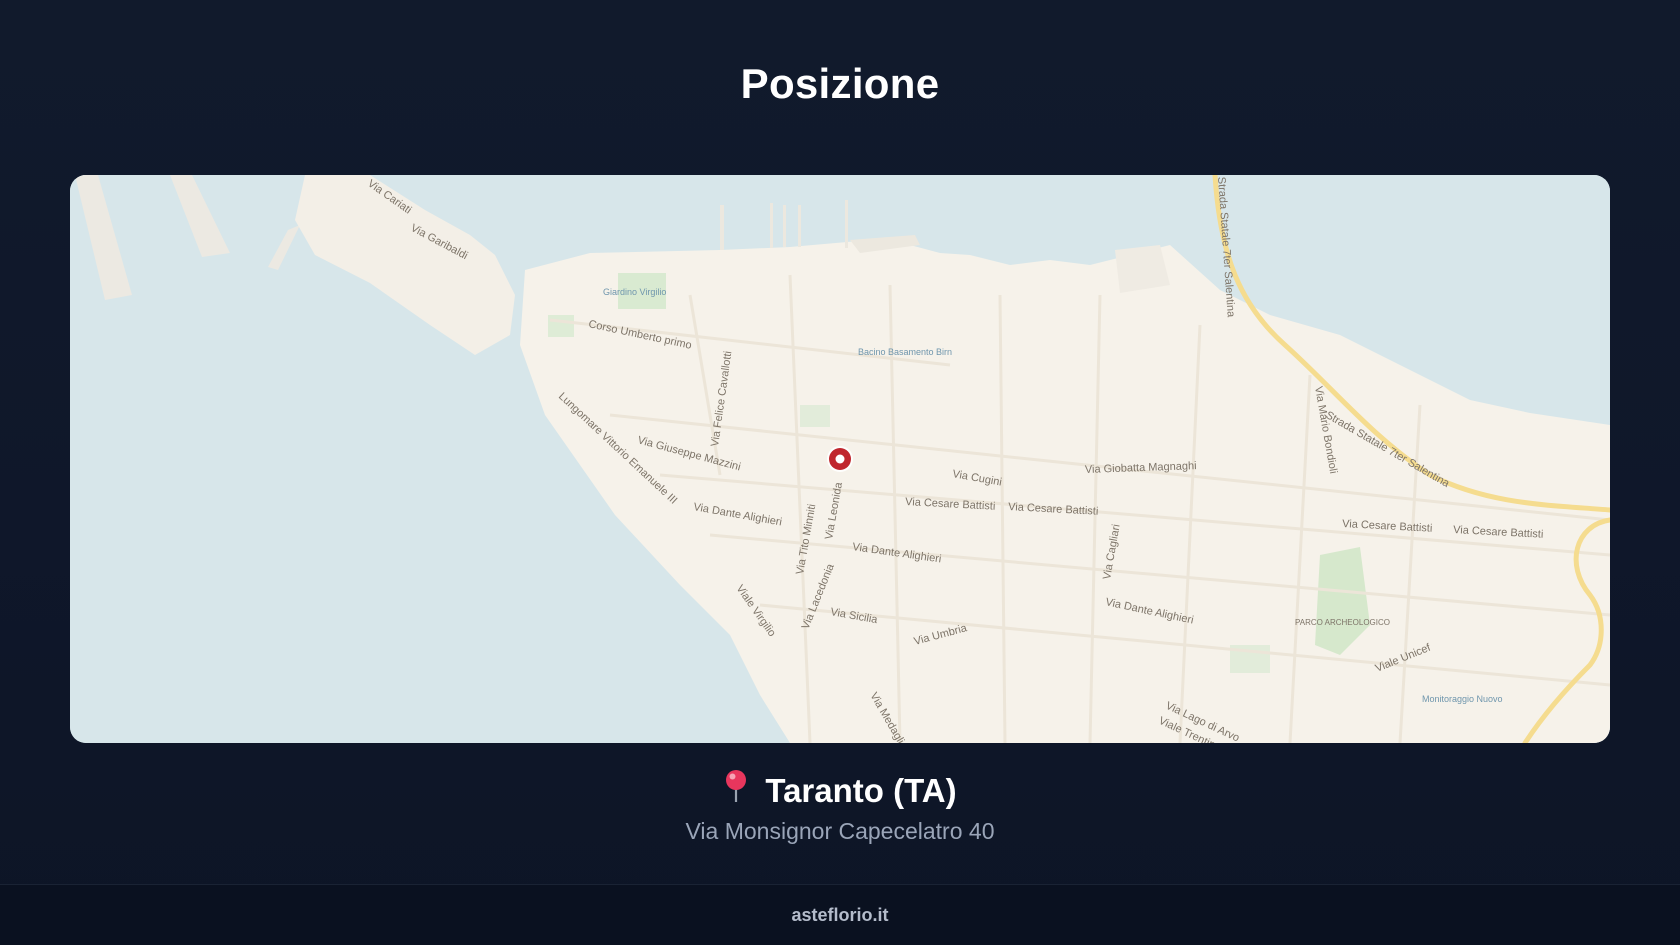 This screenshot has width=1680, height=945. I want to click on poi-label: PARCO ARCHEOLOGICO, so click(1342, 622).